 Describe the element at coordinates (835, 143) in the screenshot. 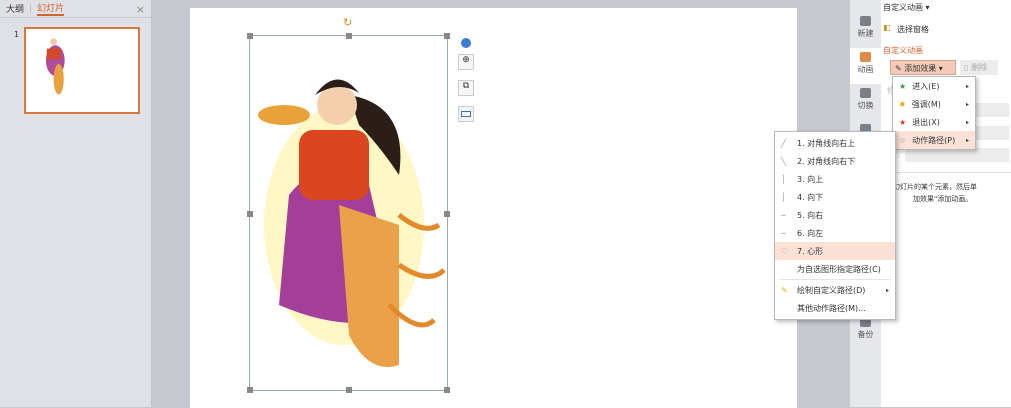

I see `path-item-diagonal-up: ╱ 1. 对角线向右上` at that location.